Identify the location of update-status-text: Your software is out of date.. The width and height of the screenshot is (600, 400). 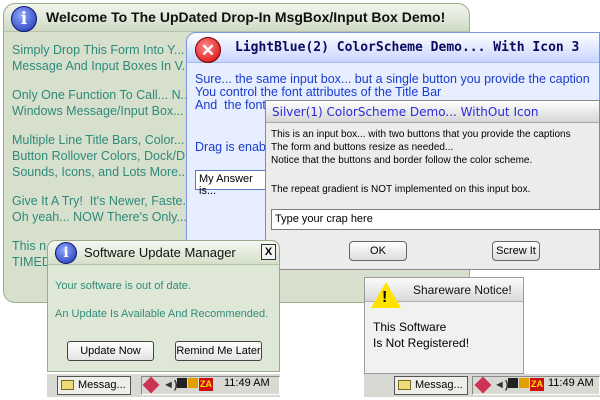
(123, 286).